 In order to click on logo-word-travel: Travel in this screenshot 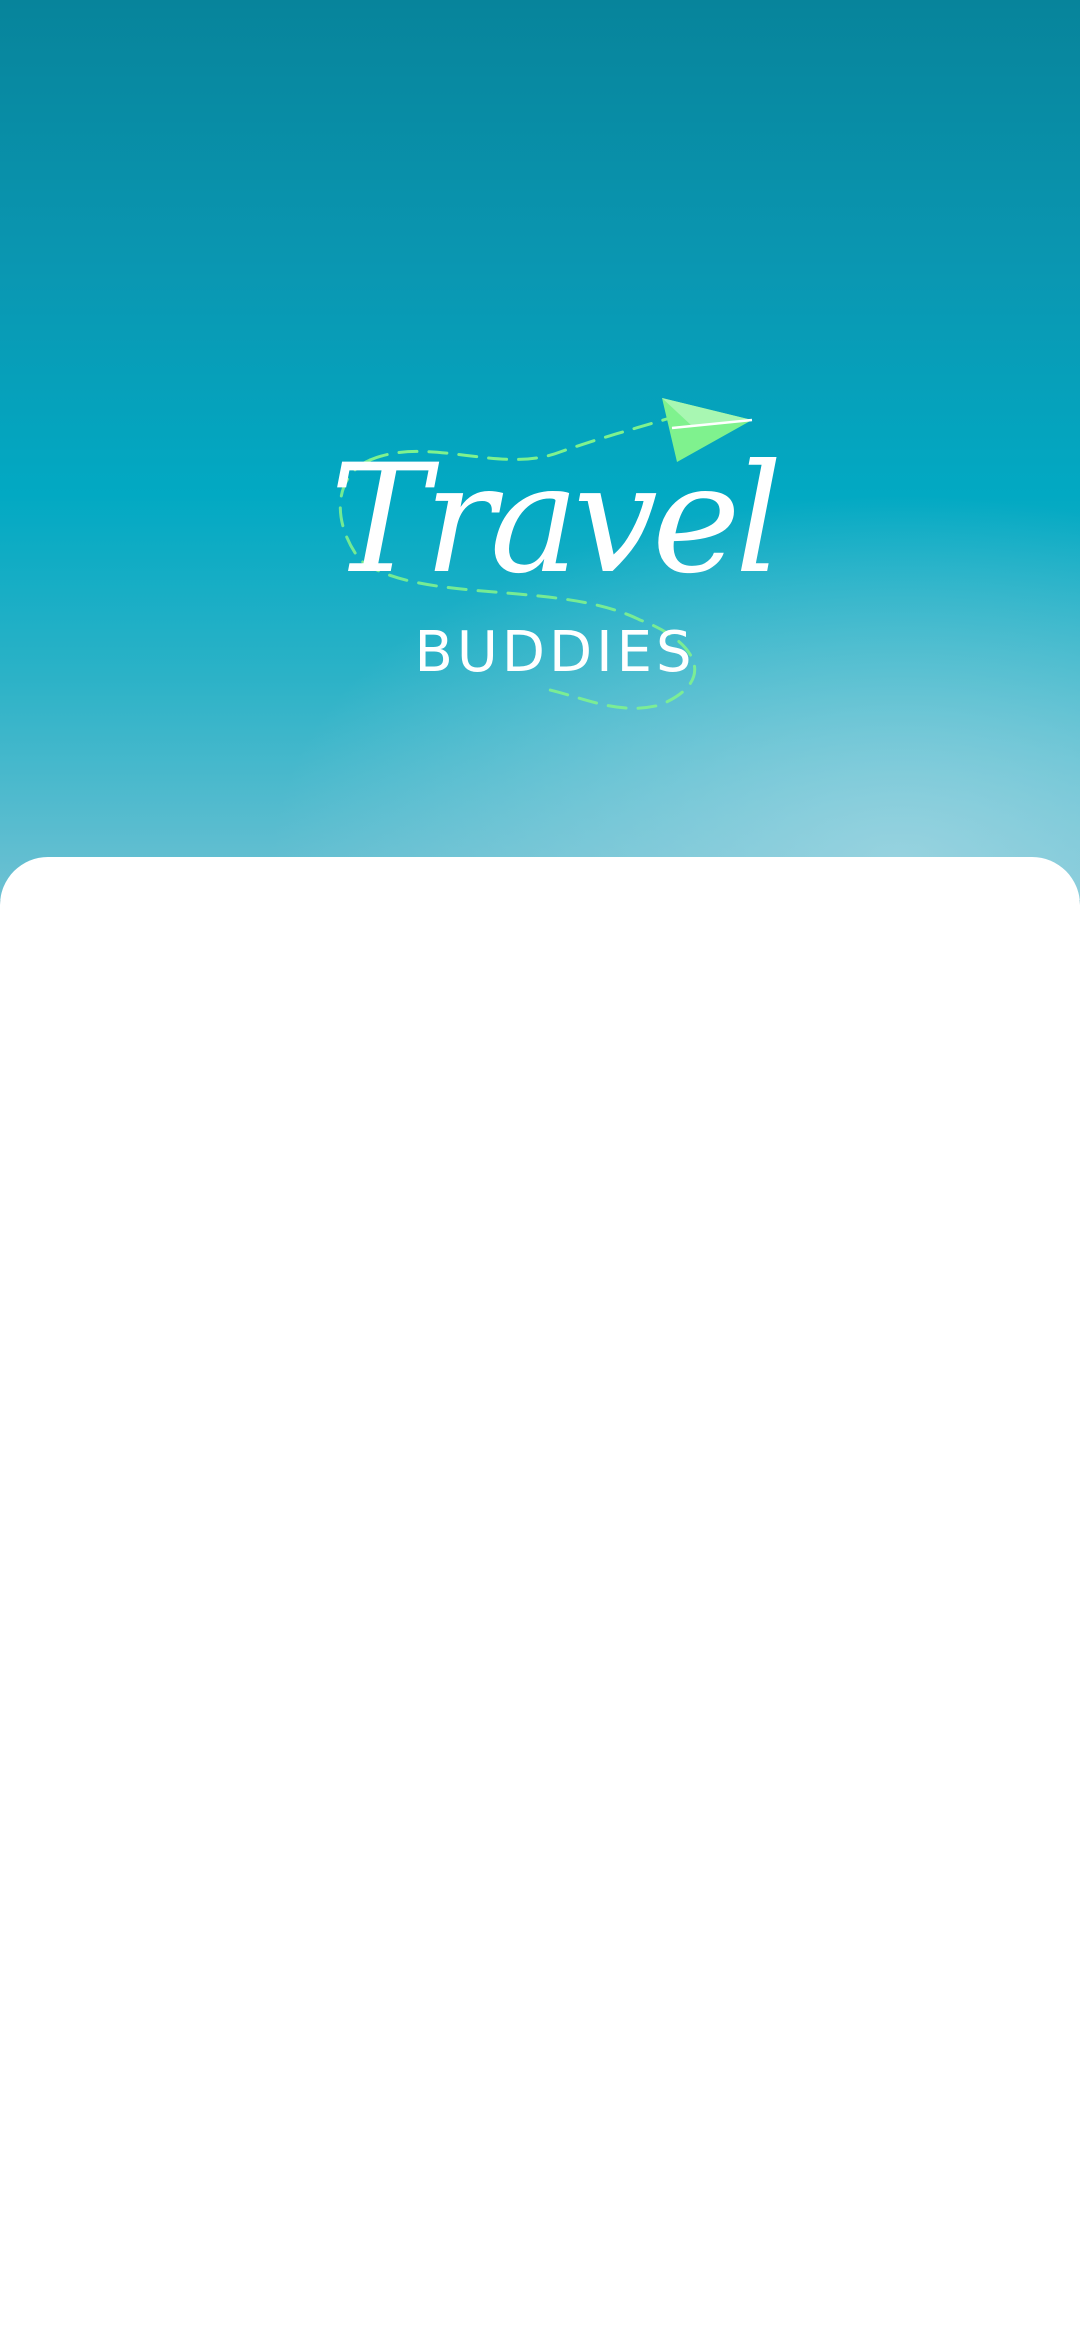, I will do `click(556, 520)`.